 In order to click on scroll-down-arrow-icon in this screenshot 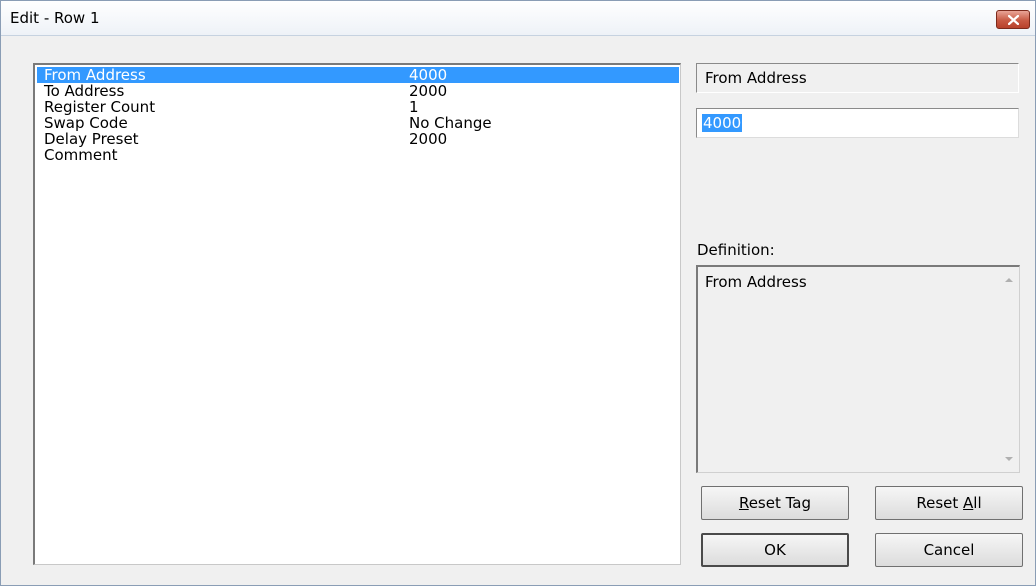, I will do `click(1009, 459)`.